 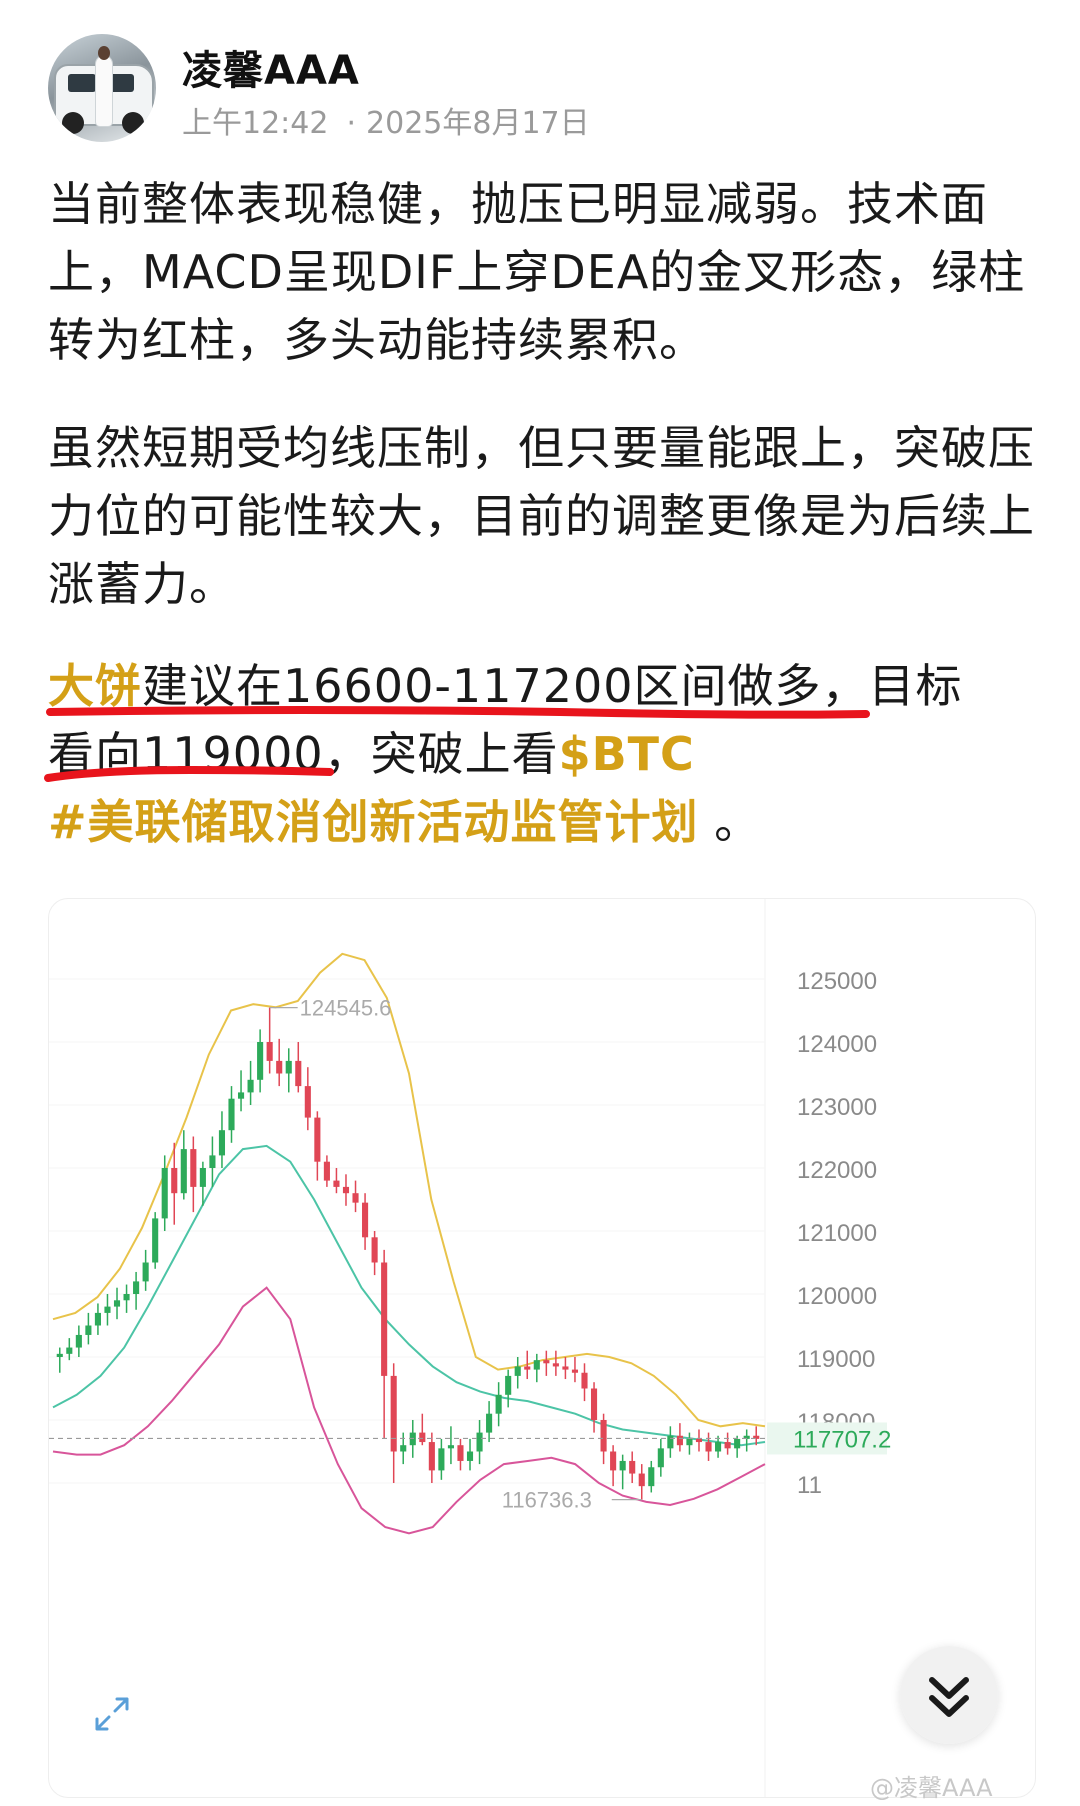 I want to click on highlight-keyword: 大饼, so click(x=95, y=686).